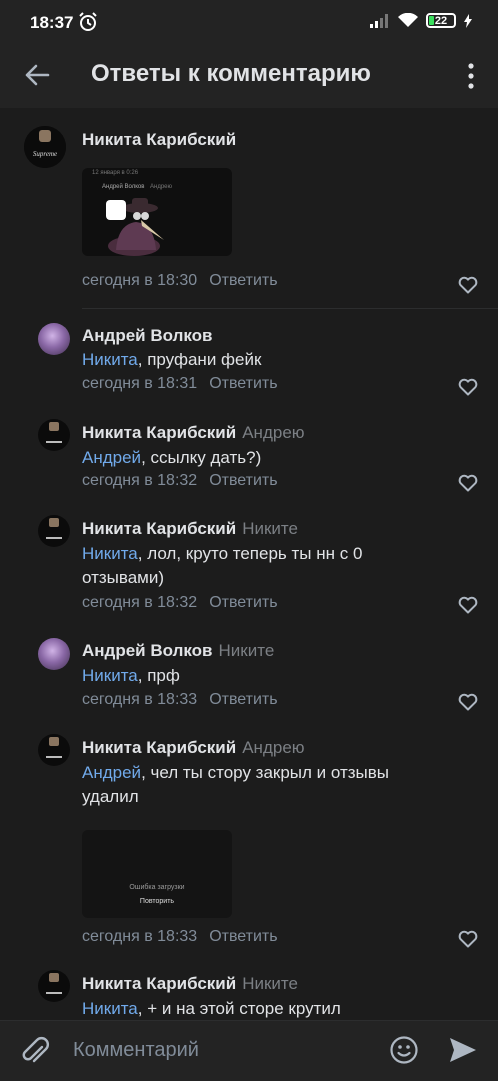 The height and width of the screenshot is (1081, 498). What do you see at coordinates (159, 140) in the screenshot?
I see `comment-author: Никита Карибский` at bounding box center [159, 140].